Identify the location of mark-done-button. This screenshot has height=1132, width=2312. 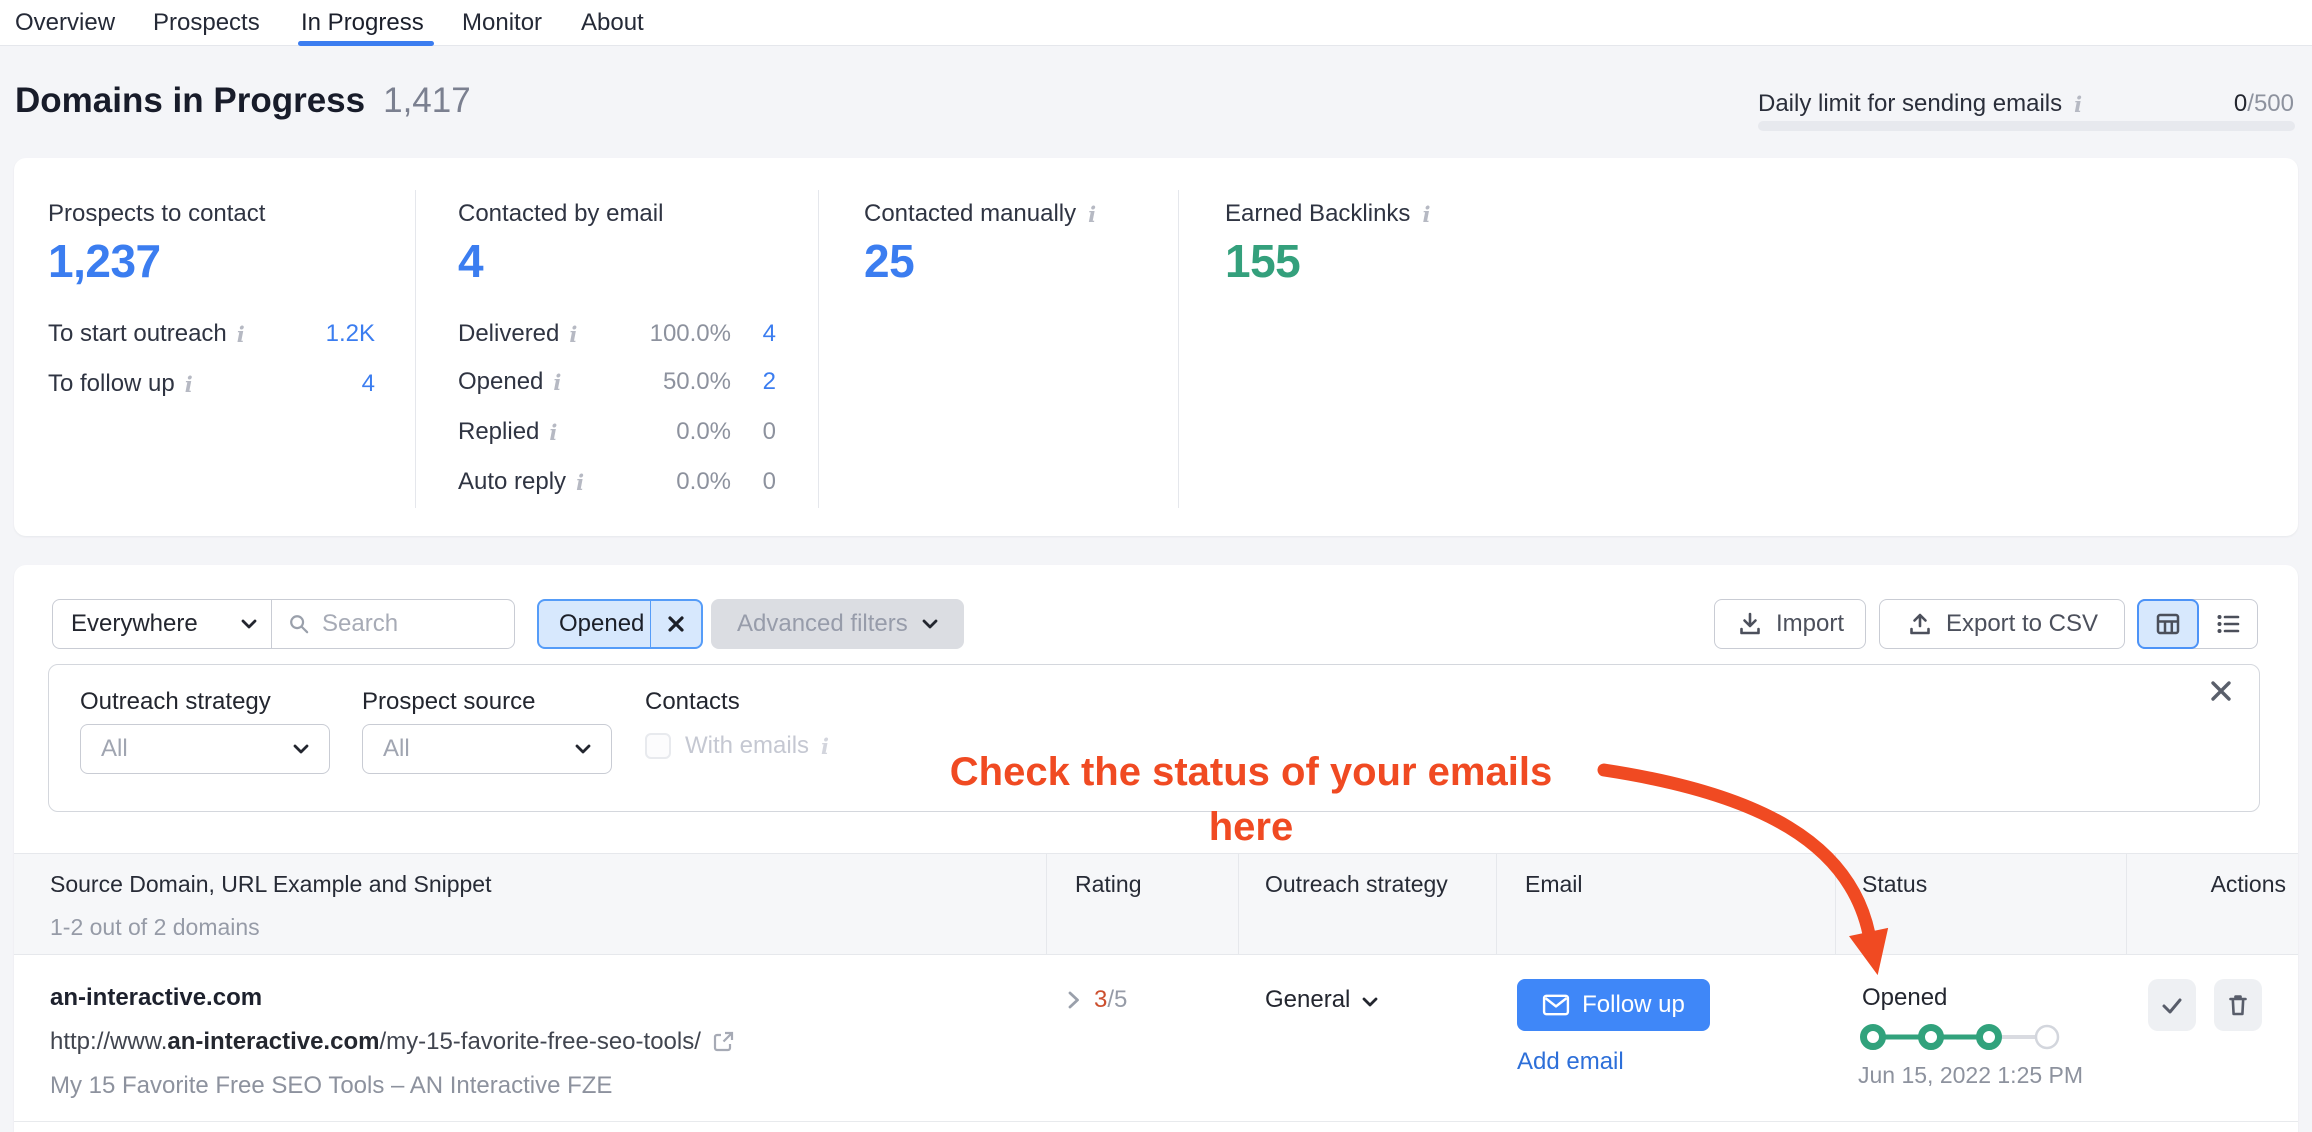
(2172, 1005).